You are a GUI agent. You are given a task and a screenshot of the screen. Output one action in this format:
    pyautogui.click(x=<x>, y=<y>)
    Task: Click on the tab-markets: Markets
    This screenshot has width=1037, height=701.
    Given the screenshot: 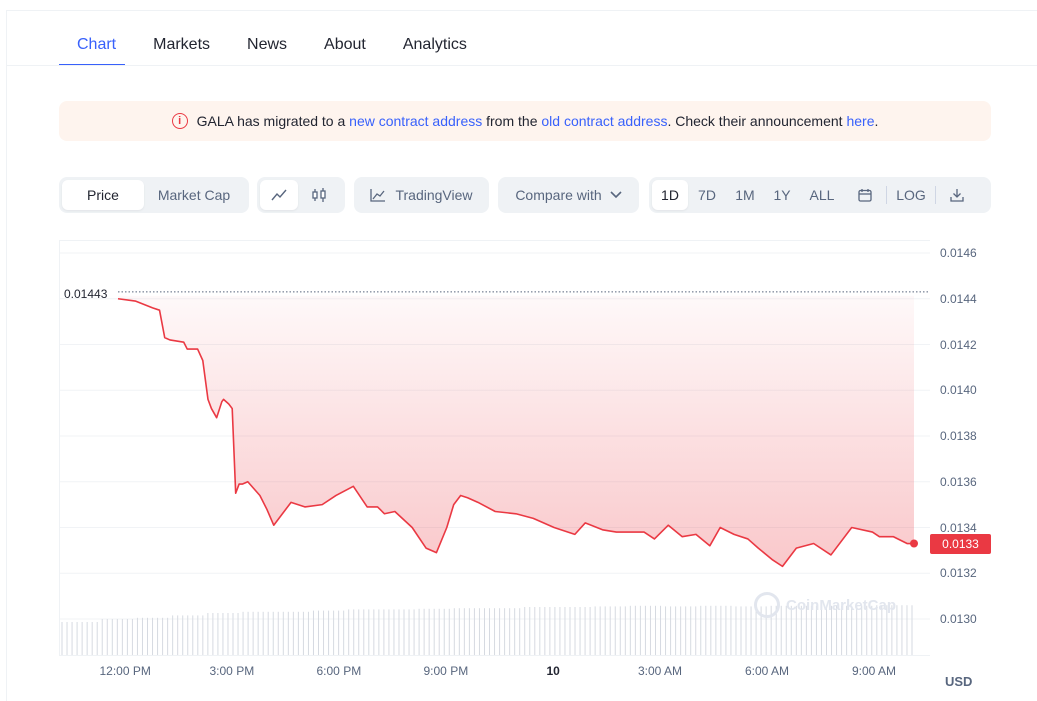 What is the action you would take?
    pyautogui.click(x=181, y=47)
    